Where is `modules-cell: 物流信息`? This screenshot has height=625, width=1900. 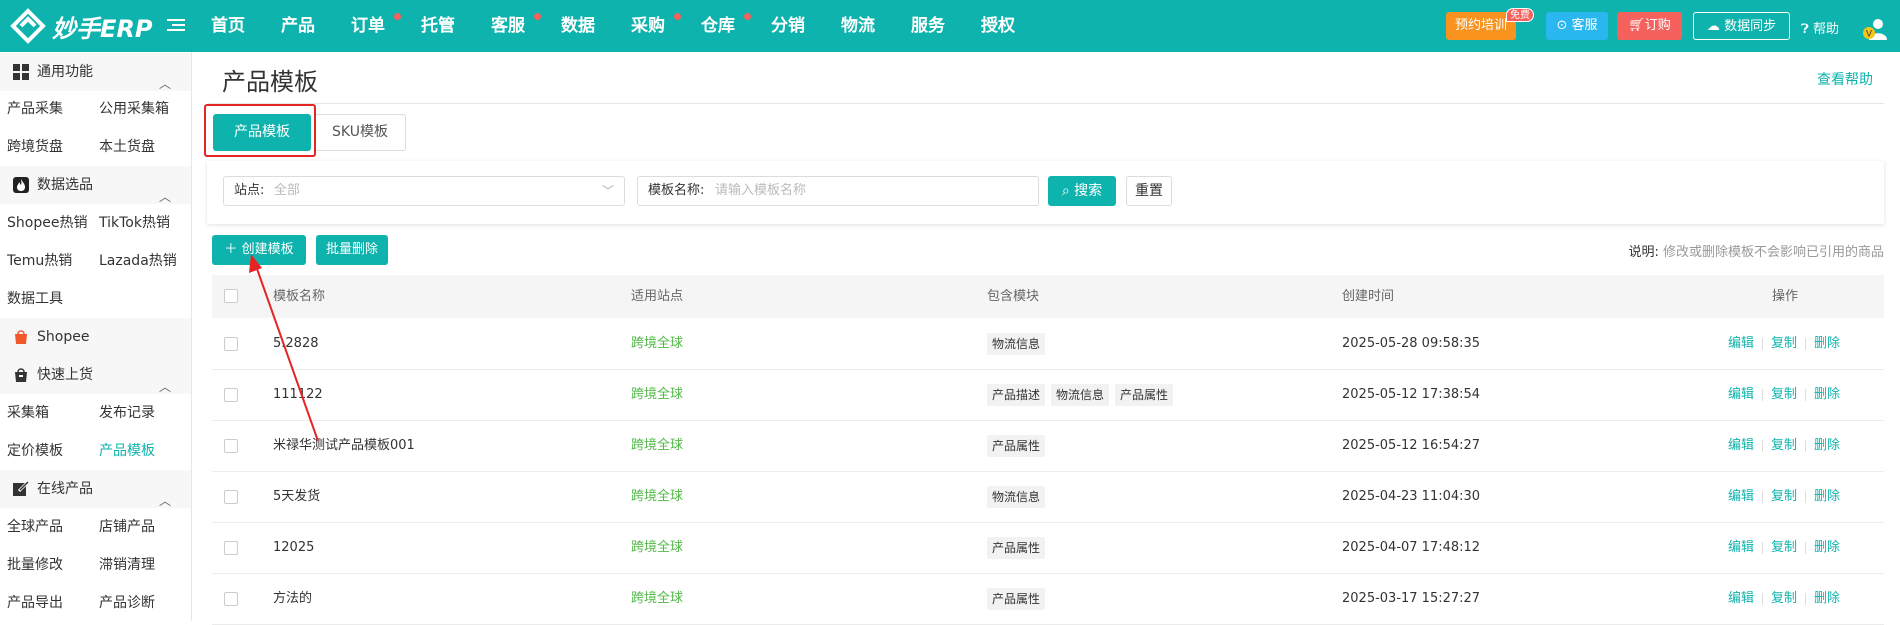 modules-cell: 物流信息 is located at coordinates (1016, 497).